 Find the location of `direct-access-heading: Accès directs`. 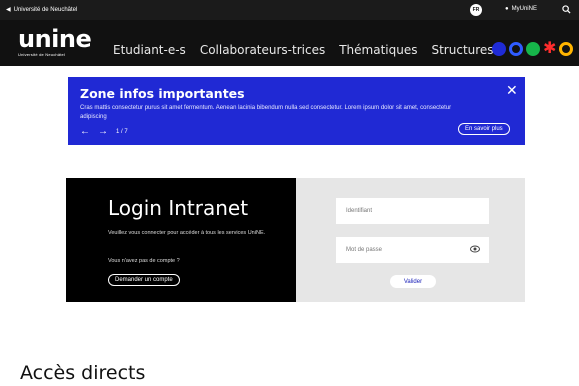

direct-access-heading: Accès directs is located at coordinates (83, 373).